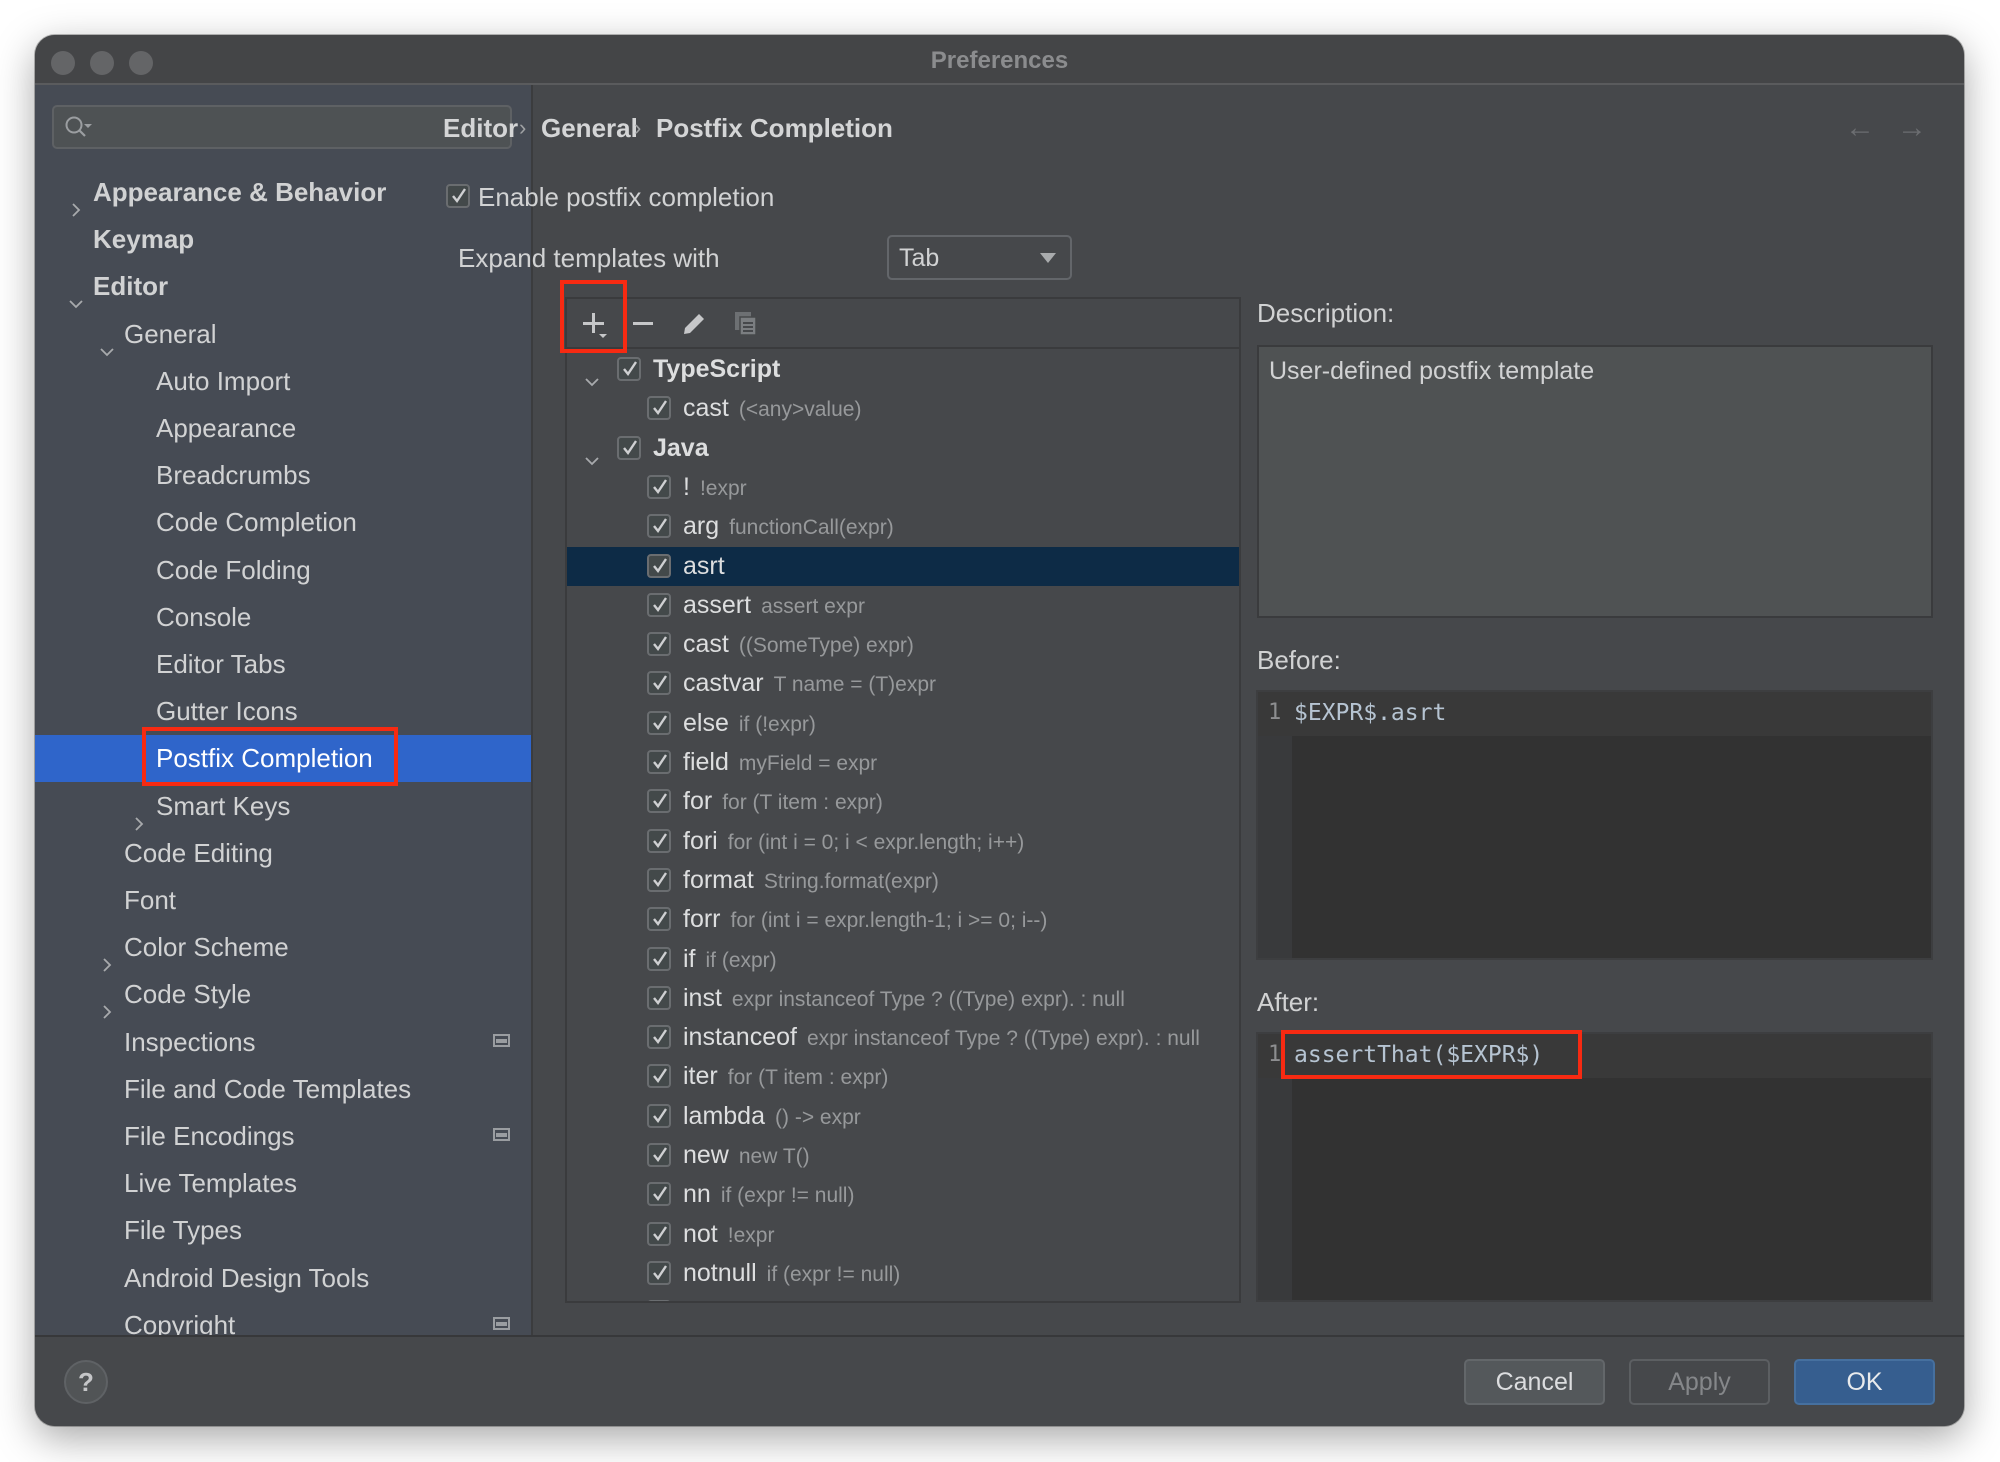 Image resolution: width=2000 pixels, height=1462 pixels. I want to click on sidebar-item-android-design-tools: Android Design Tools, so click(283, 1278).